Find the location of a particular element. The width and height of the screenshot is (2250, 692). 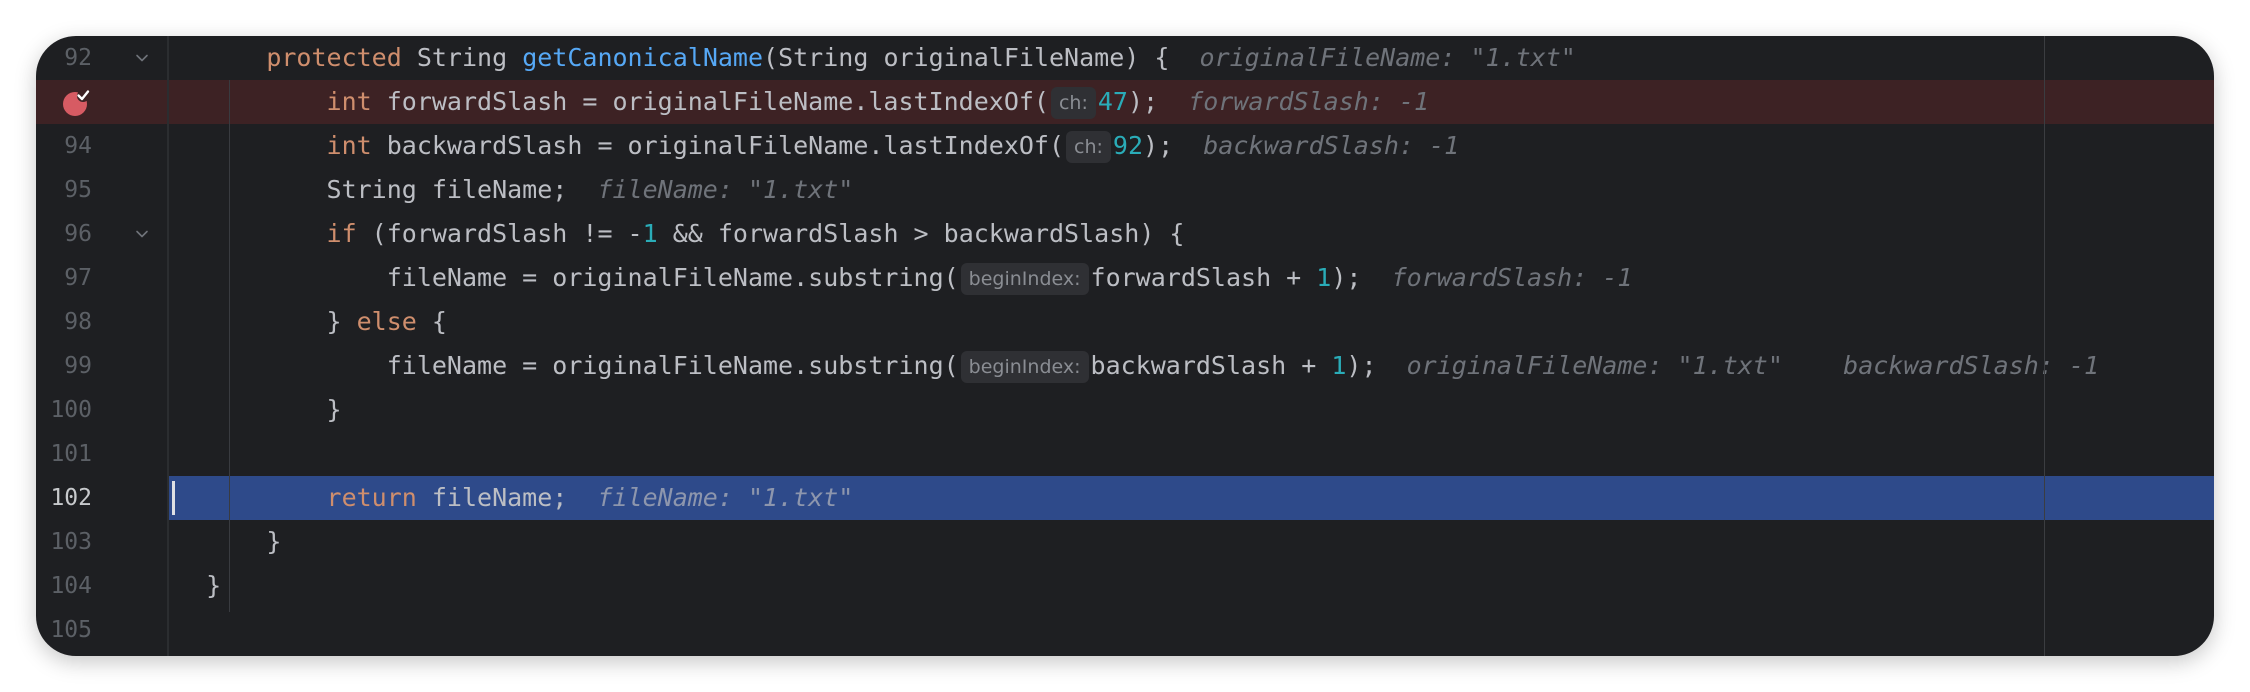

line-gutter: 92 is located at coordinates (101, 58).